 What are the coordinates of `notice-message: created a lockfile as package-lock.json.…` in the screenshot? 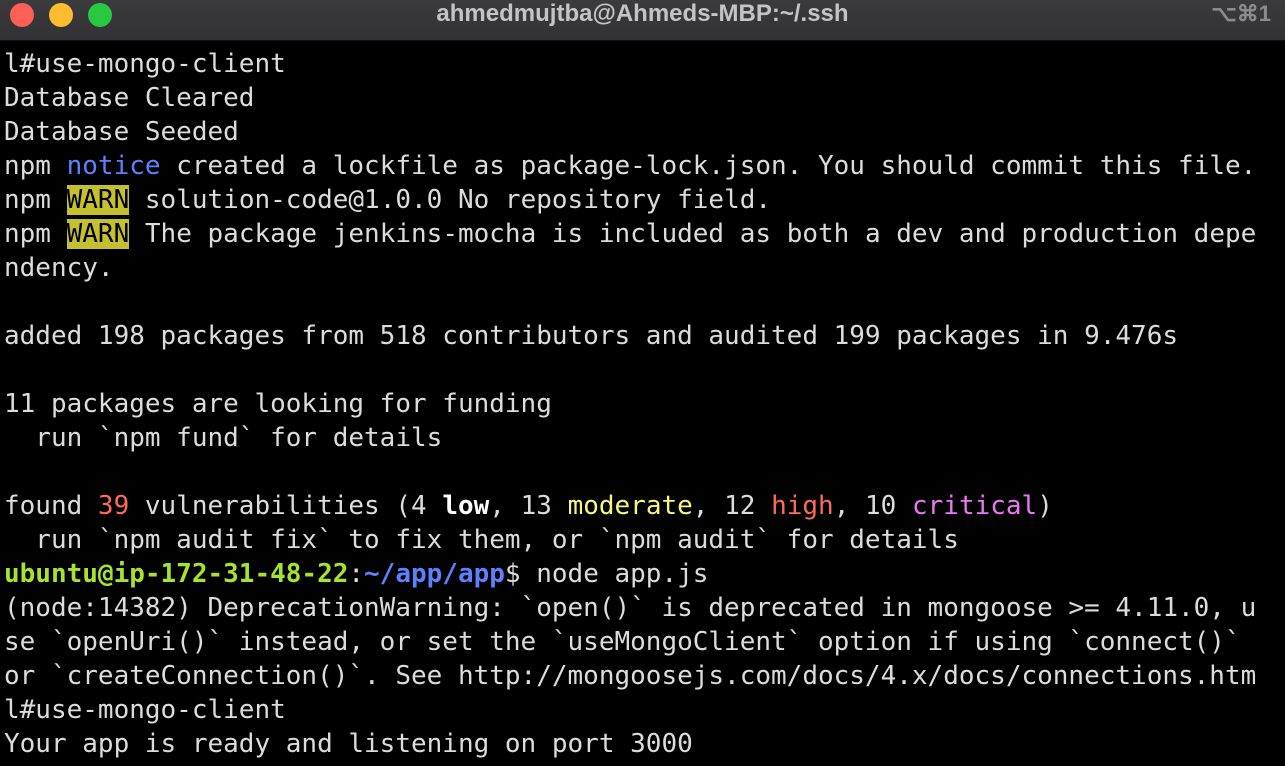 It's located at (708, 166).